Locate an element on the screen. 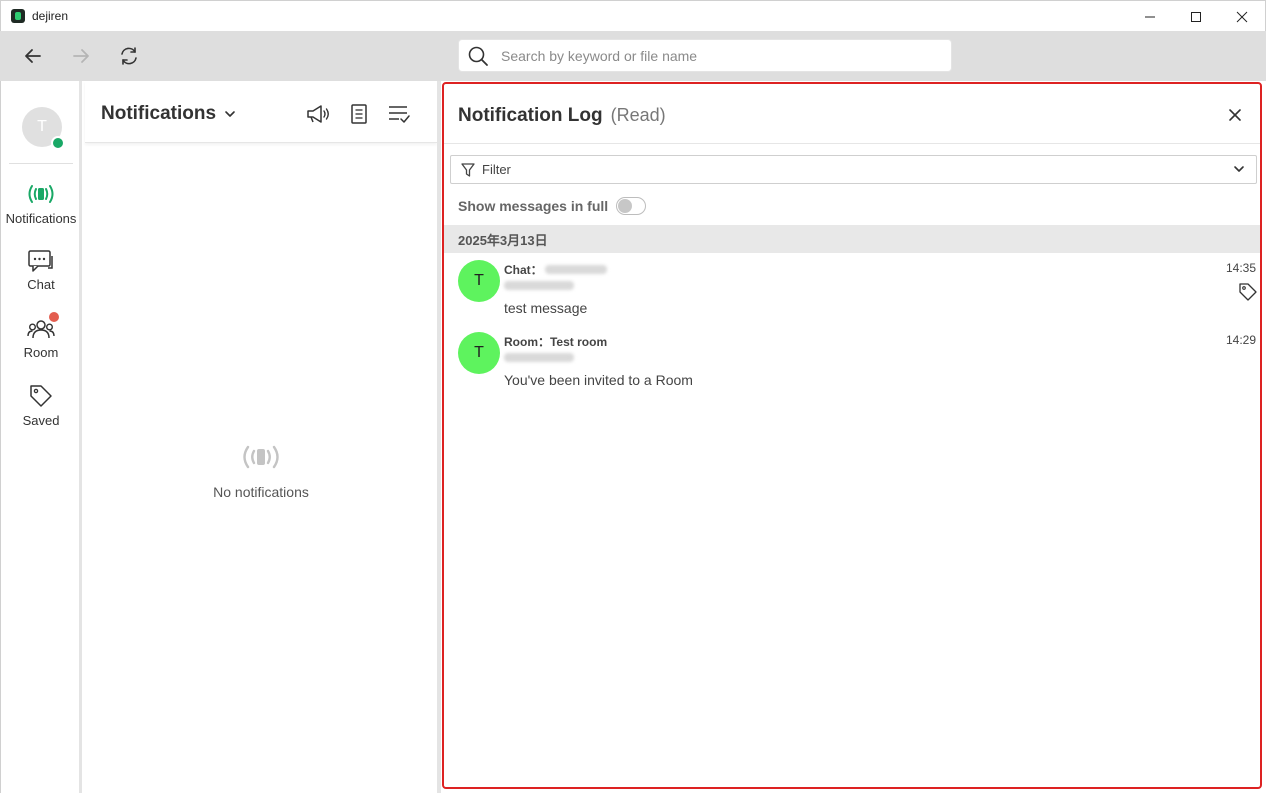 The height and width of the screenshot is (793, 1266). log-title: Notification Log (Read) is located at coordinates (562, 116).